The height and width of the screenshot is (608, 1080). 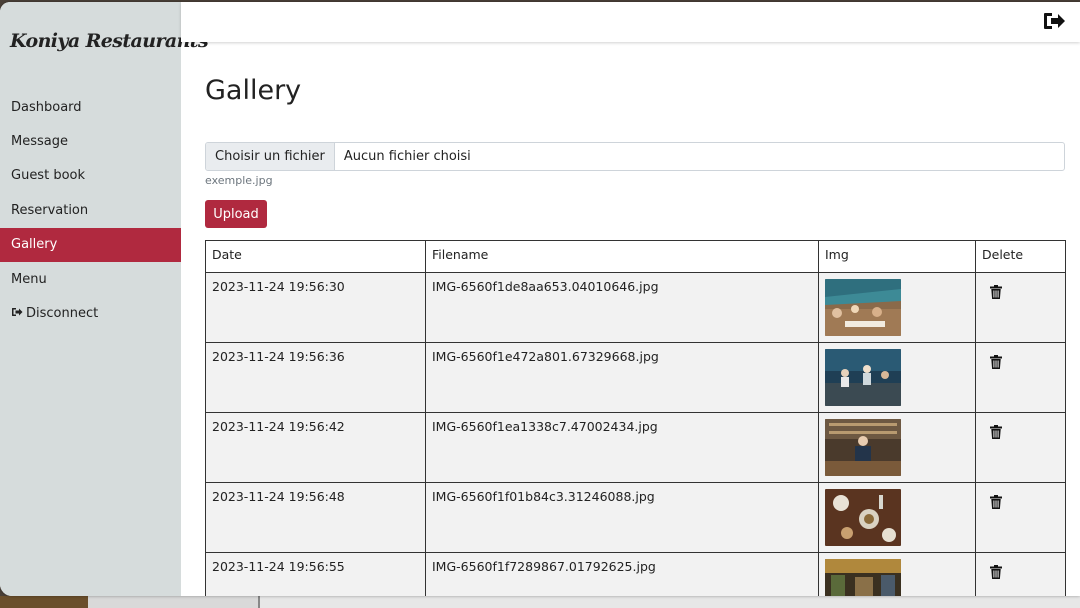 I want to click on cell-filename: IMG-6560f1f01b84c3.31246088.jpg, so click(x=622, y=517).